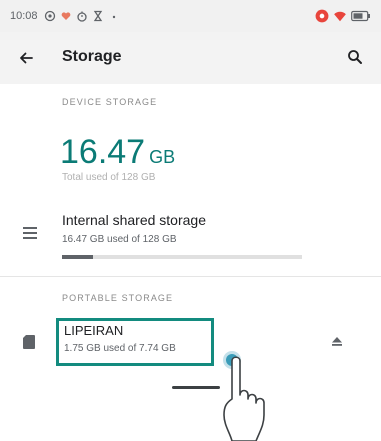 This screenshot has height=441, width=381. Describe the element at coordinates (103, 152) in the screenshot. I see `used-value: 16.47` at that location.